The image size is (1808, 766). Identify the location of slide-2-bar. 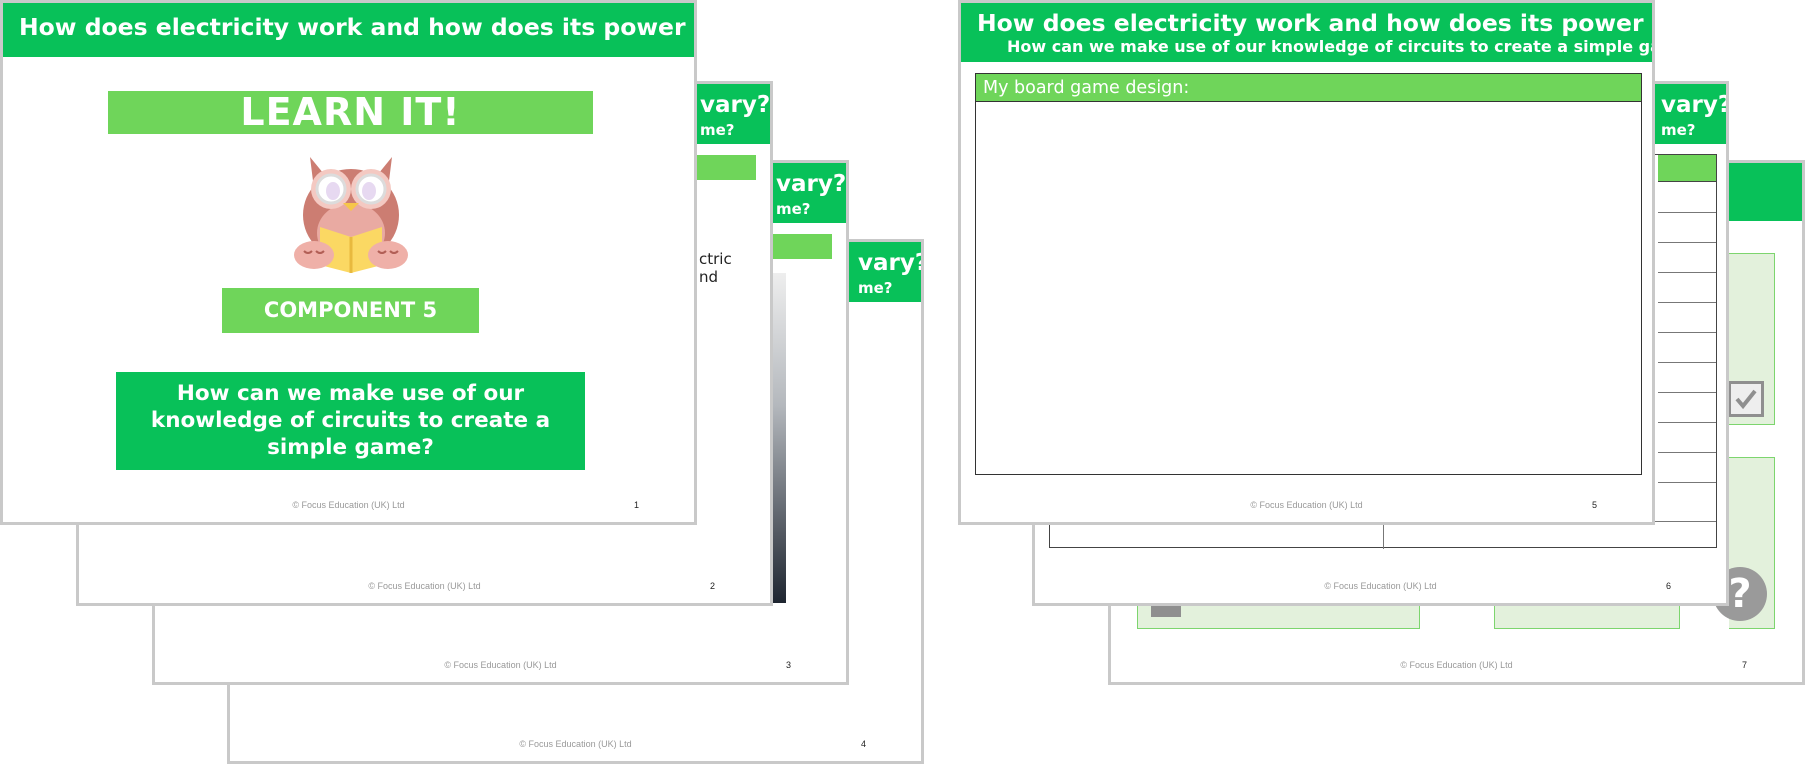
(726, 167).